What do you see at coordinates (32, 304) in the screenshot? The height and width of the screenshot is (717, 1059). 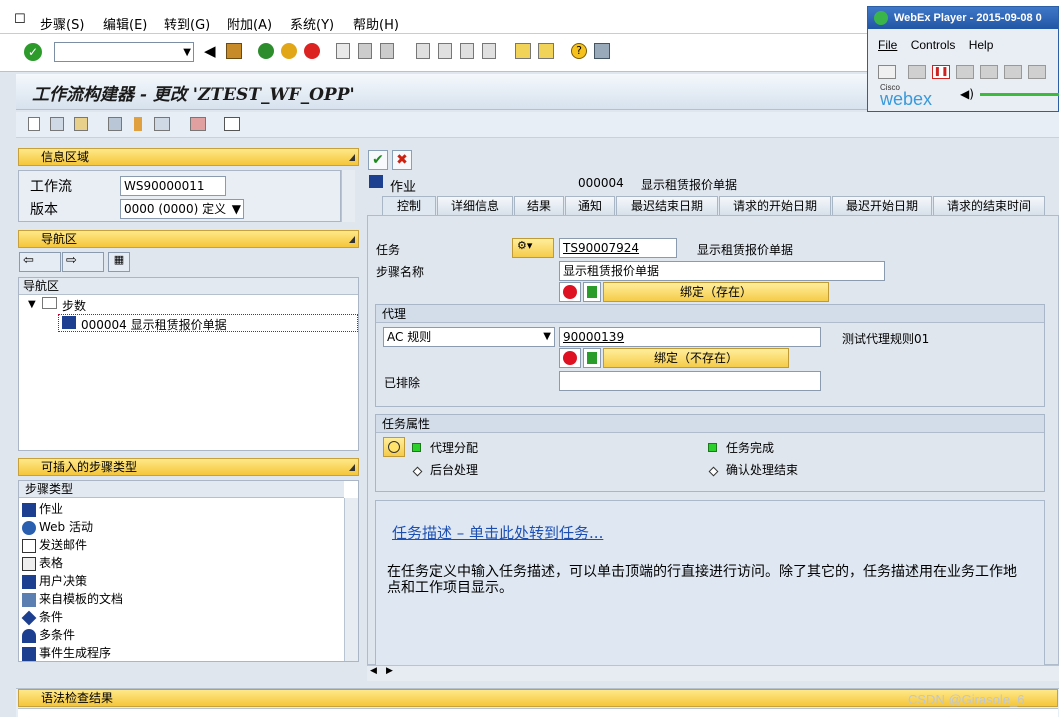 I see `expand-icon: ▼` at bounding box center [32, 304].